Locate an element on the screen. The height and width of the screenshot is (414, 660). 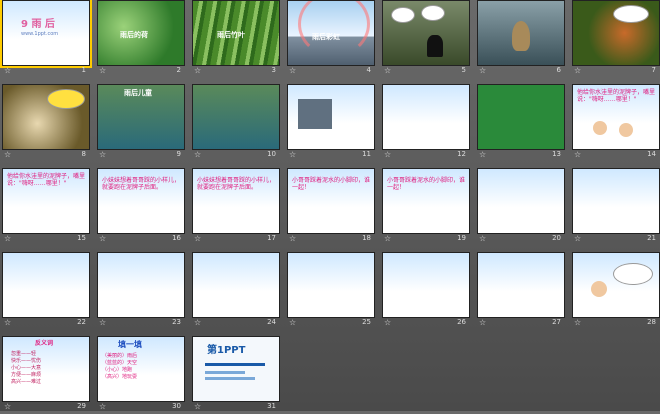
slide-number: 9 is located at coordinates (178, 154).